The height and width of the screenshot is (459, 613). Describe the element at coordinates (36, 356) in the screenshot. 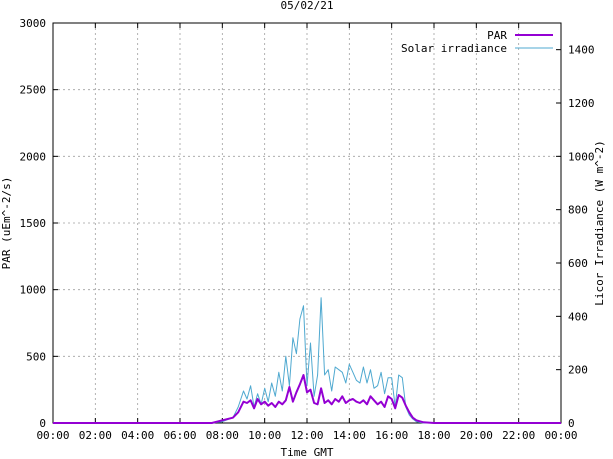

I see `y-tick-label: 500` at that location.